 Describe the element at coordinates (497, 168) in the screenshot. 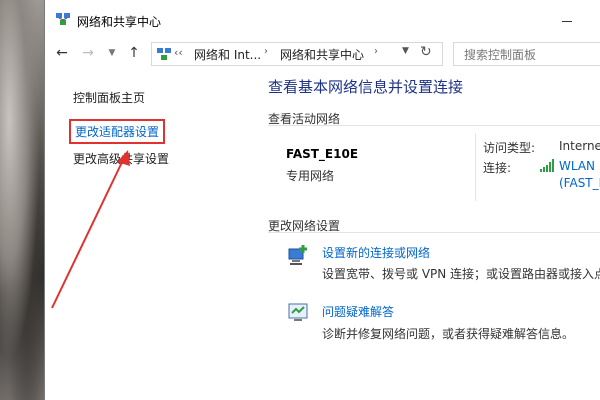

I see `connections-label: 连接:` at that location.